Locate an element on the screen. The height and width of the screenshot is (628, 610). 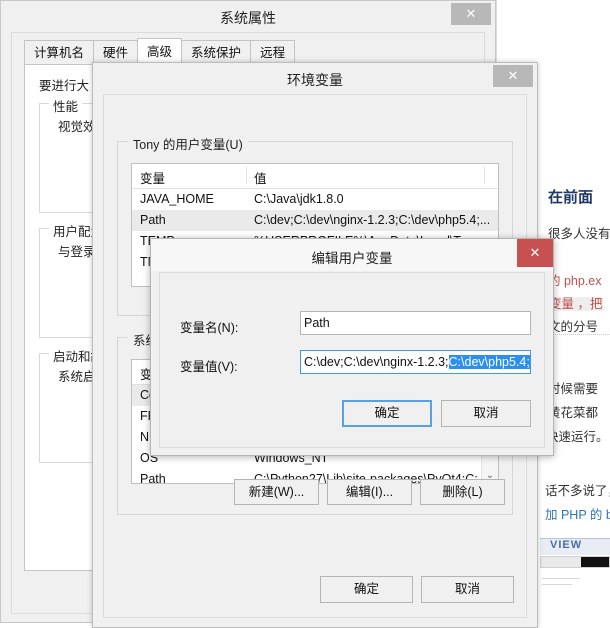
background-line-9: 加 PHP 的 b is located at coordinates (577, 515).